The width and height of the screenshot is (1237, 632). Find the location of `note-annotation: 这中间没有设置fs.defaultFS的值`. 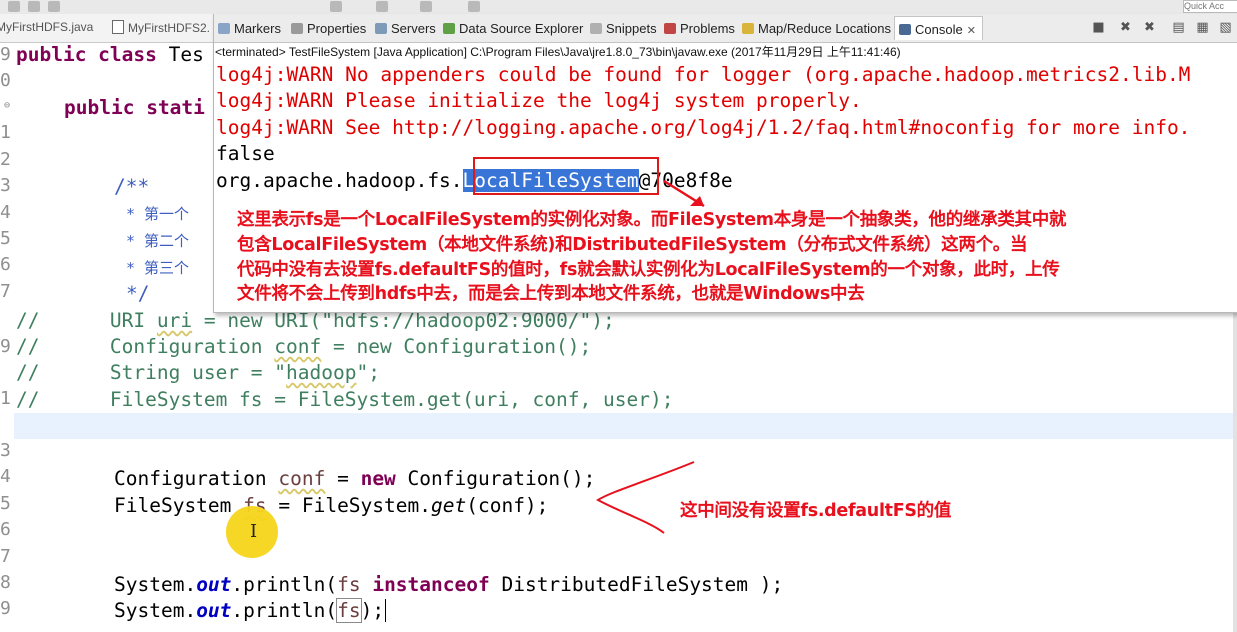

note-annotation: 这中间没有设置fs.defaultFS的值 is located at coordinates (816, 511).